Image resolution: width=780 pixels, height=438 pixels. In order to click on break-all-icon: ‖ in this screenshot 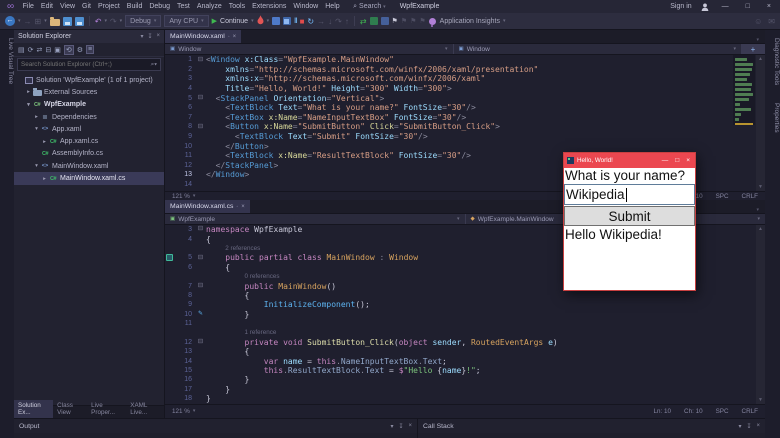, I will do `click(296, 21)`.